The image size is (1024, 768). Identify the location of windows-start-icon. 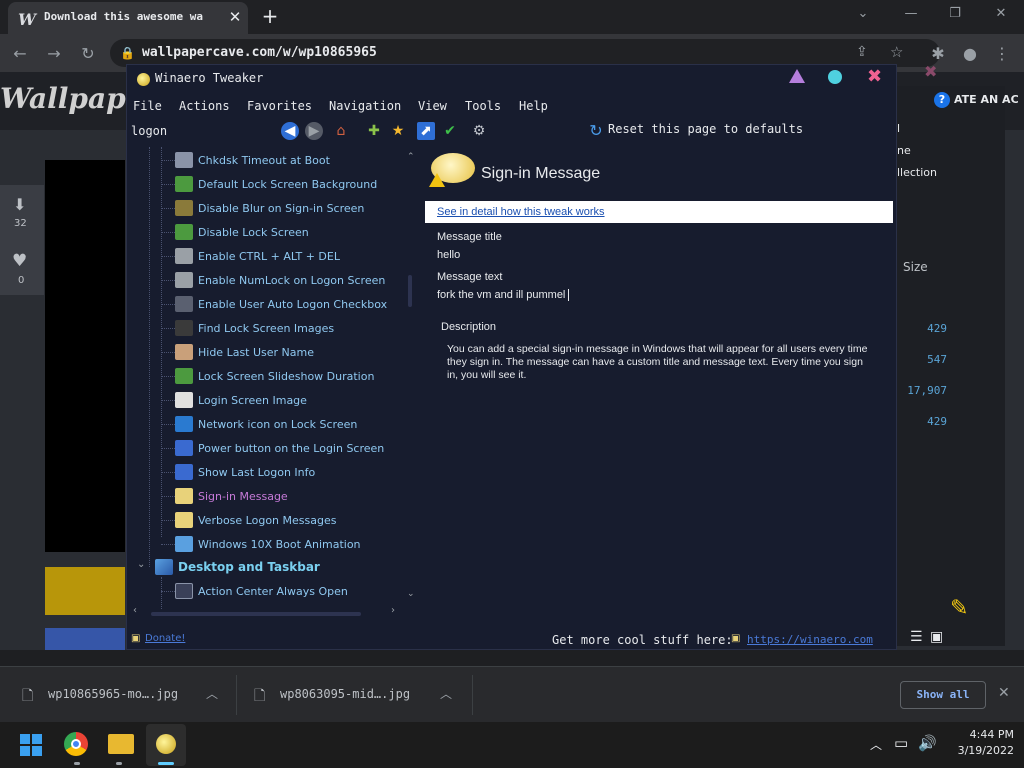
(31, 745).